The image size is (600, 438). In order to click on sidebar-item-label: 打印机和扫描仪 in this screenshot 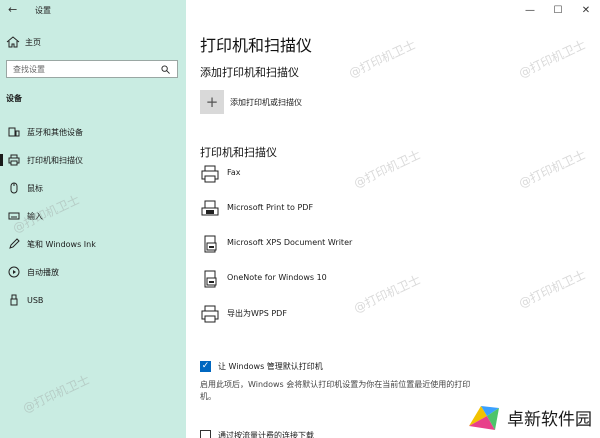, I will do `click(55, 160)`.